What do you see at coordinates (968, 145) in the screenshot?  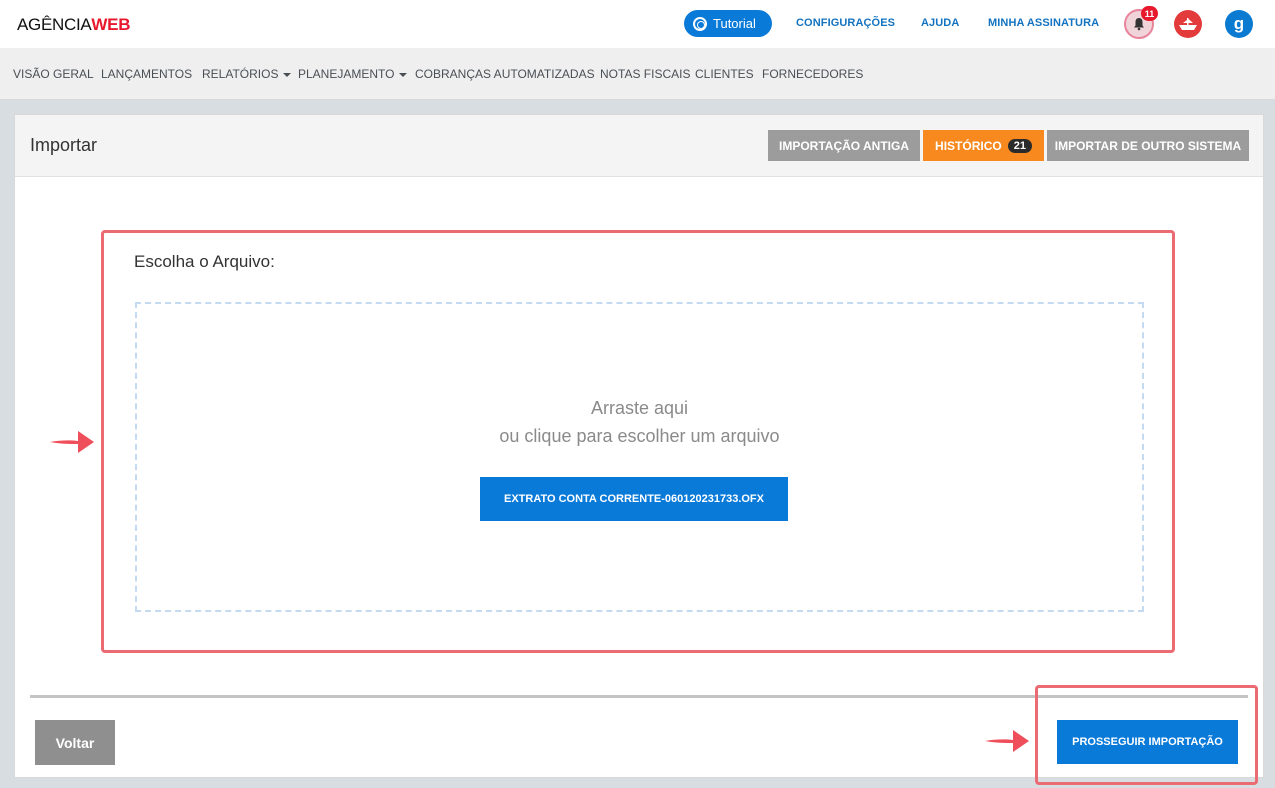 I see `history-label: HISTÓRICO` at bounding box center [968, 145].